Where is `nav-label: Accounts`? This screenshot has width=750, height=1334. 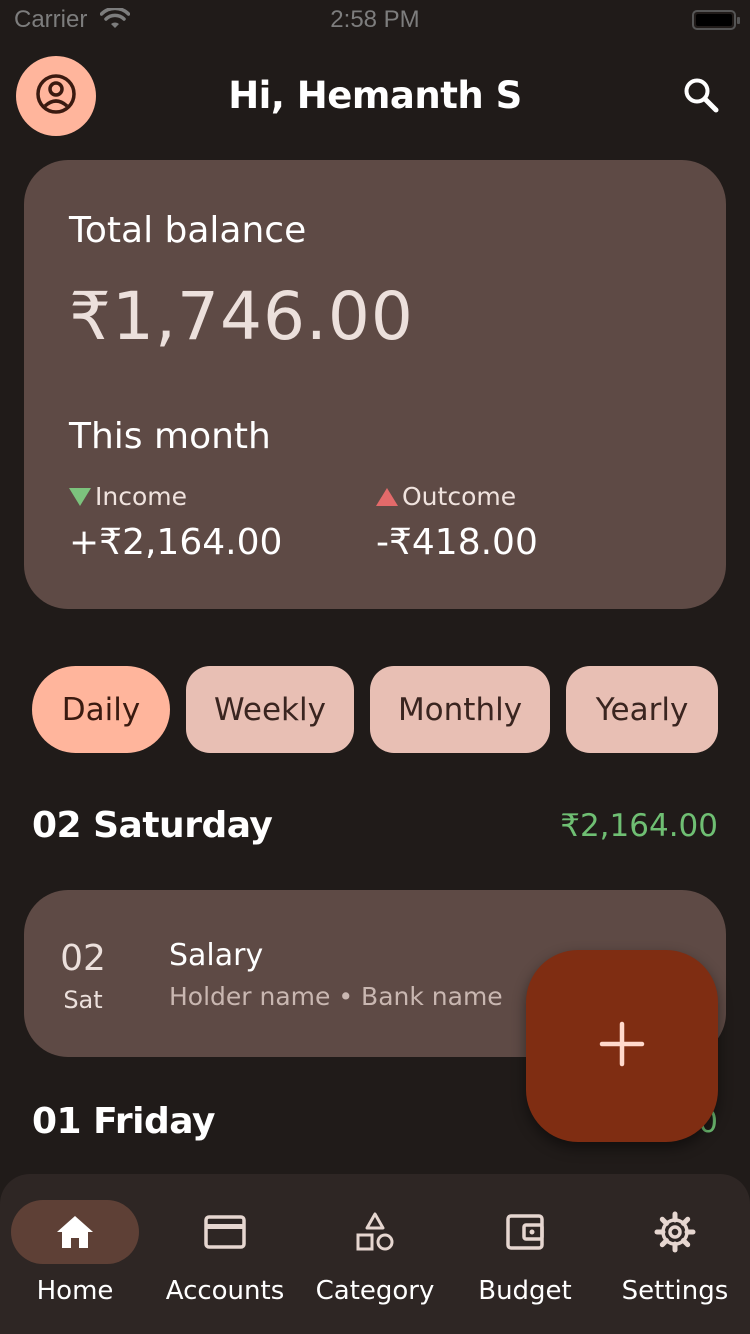 nav-label: Accounts is located at coordinates (225, 1291).